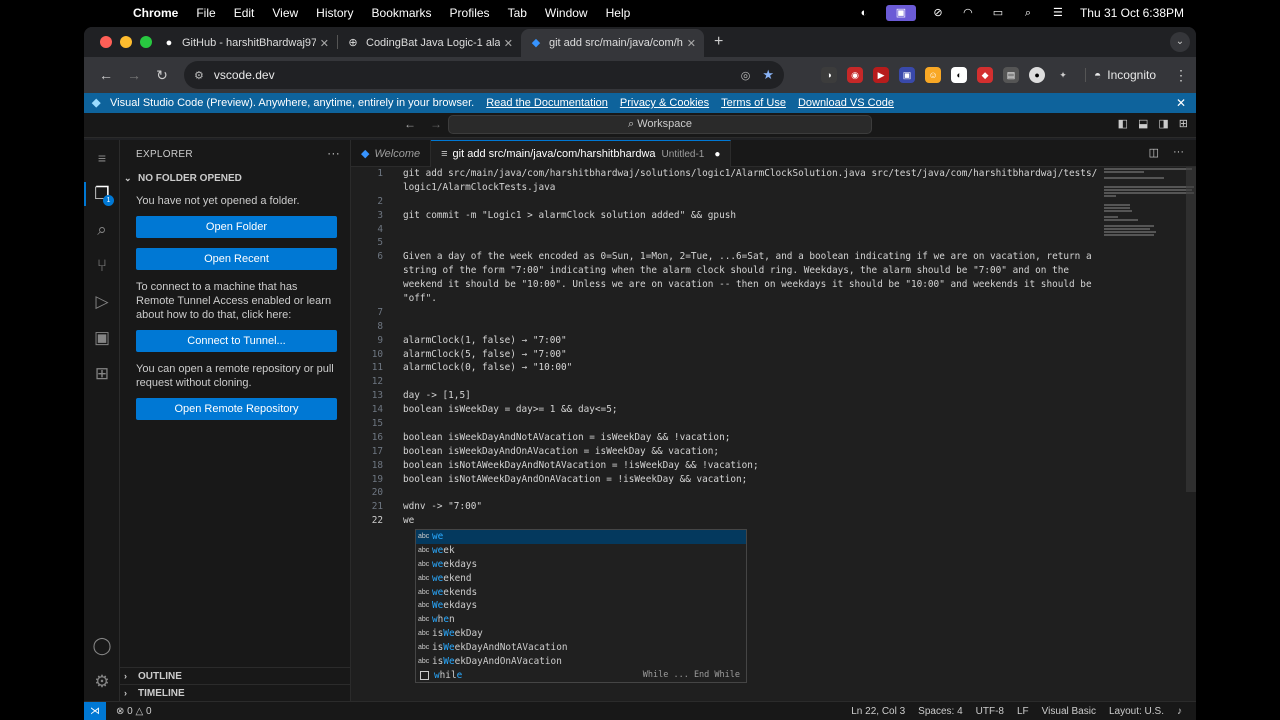  Describe the element at coordinates (1132, 13) in the screenshot. I see `menubar-clock: Thu 31 Oct 6:38PM` at that location.